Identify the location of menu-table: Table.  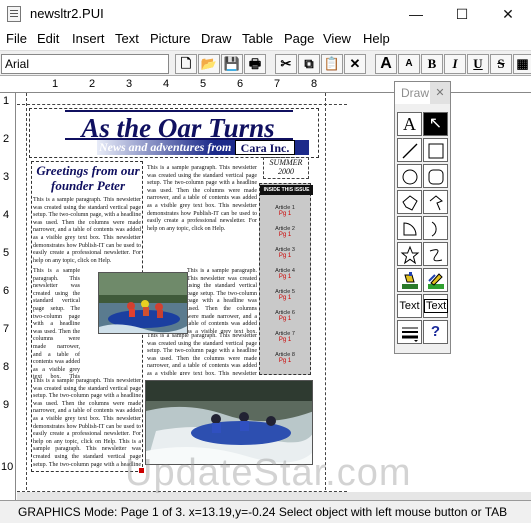
(257, 38).